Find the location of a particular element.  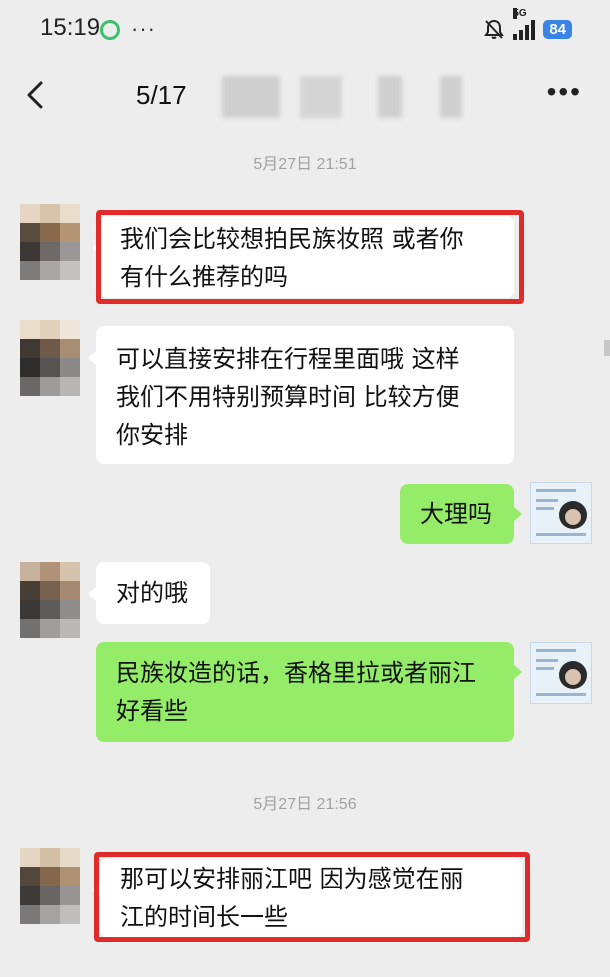

message-line: 对的哦 is located at coordinates (152, 593).